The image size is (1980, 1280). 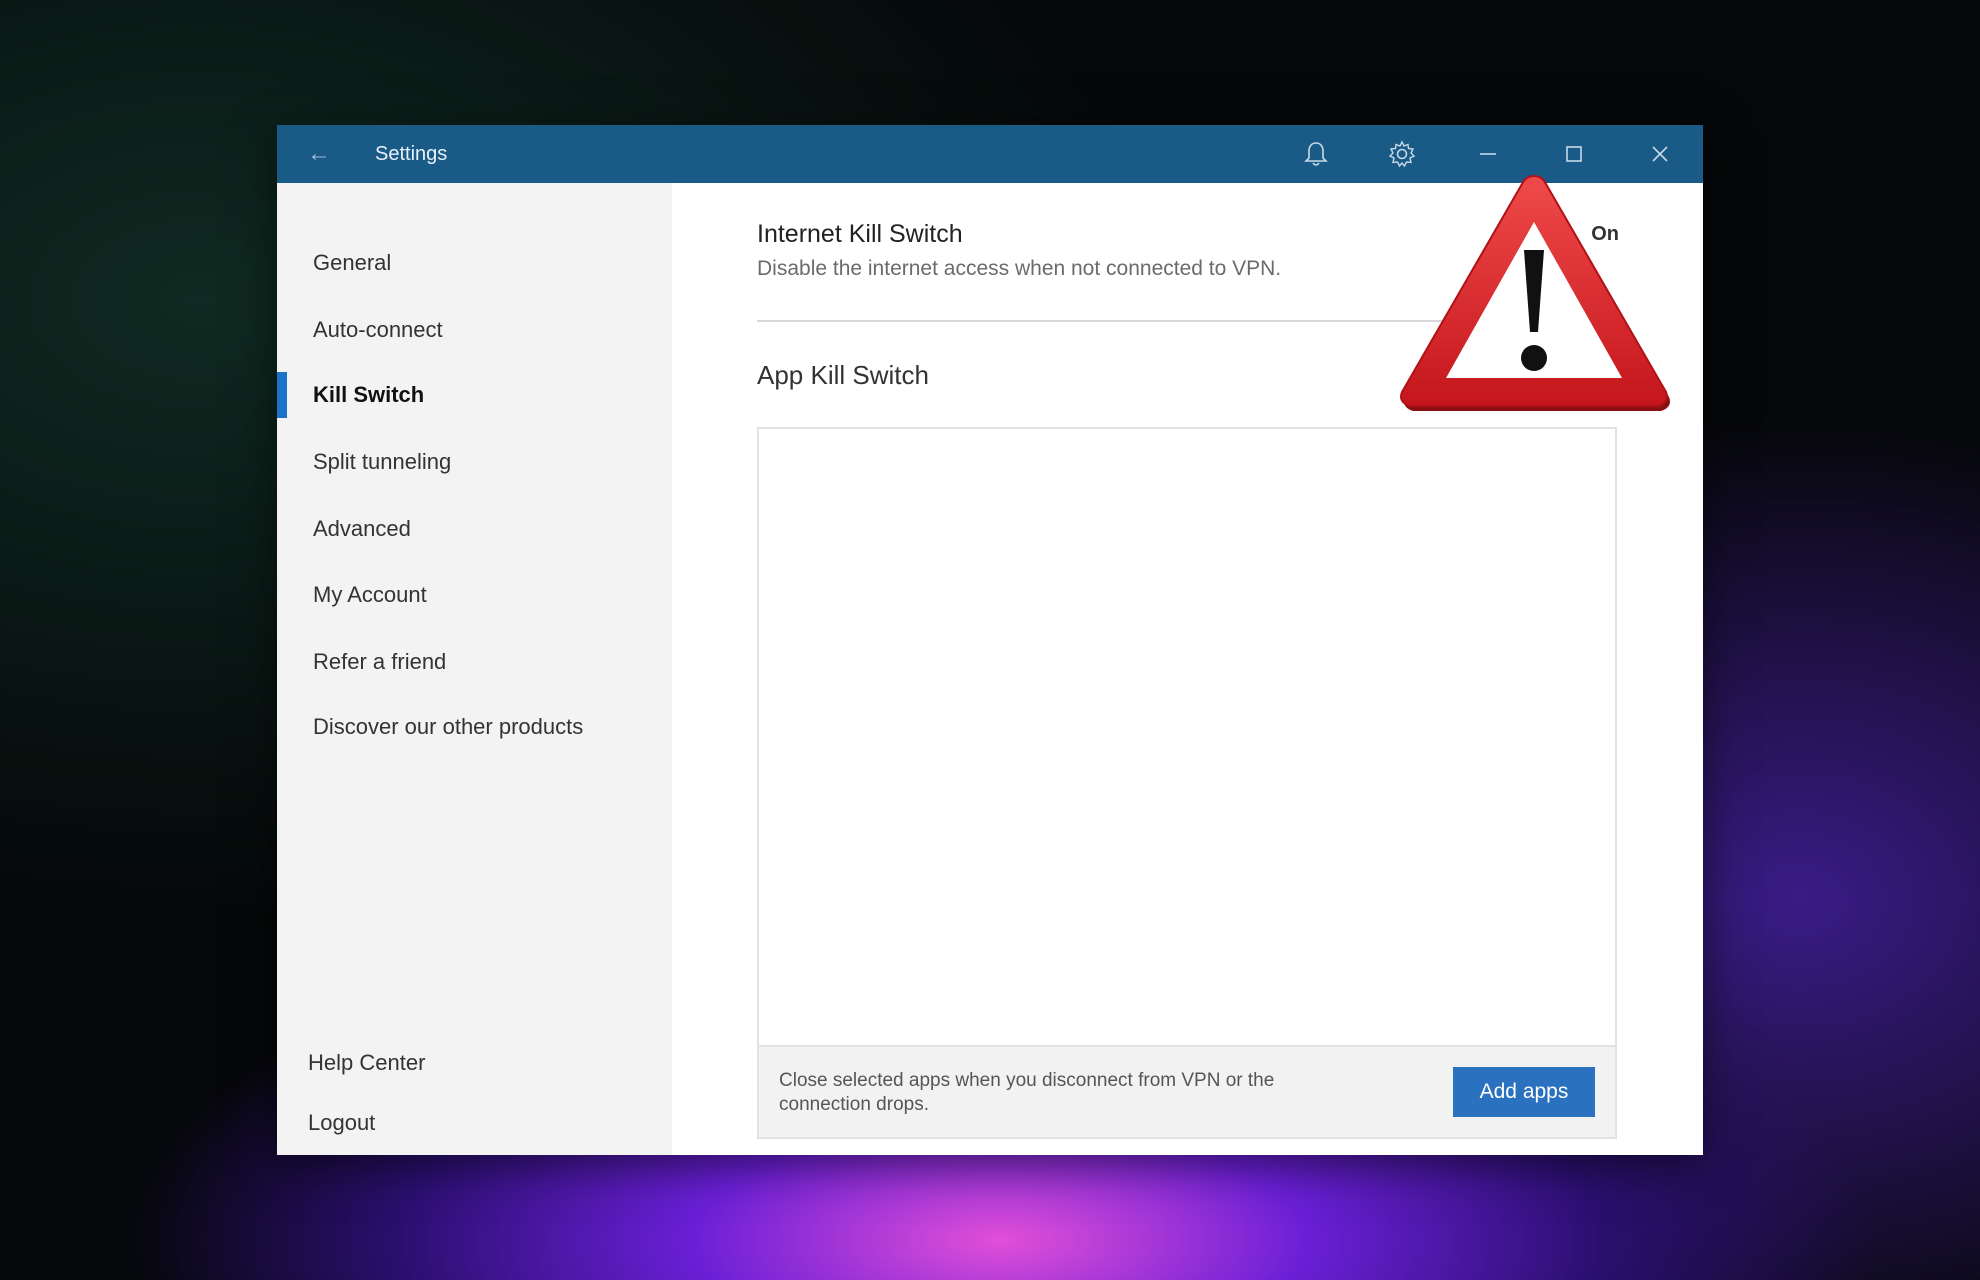 I want to click on help-center-link: Help Center, so click(x=474, y=1063).